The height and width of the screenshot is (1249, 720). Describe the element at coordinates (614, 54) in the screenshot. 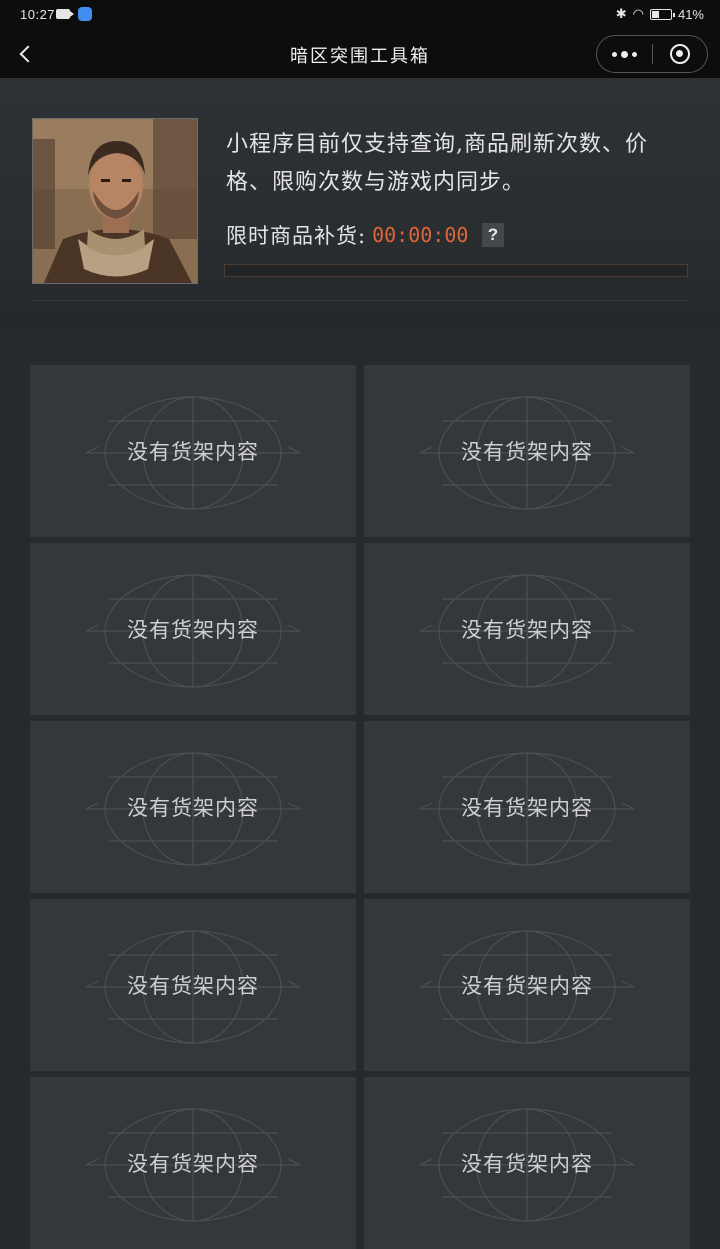

I see `more-dots-icon` at that location.